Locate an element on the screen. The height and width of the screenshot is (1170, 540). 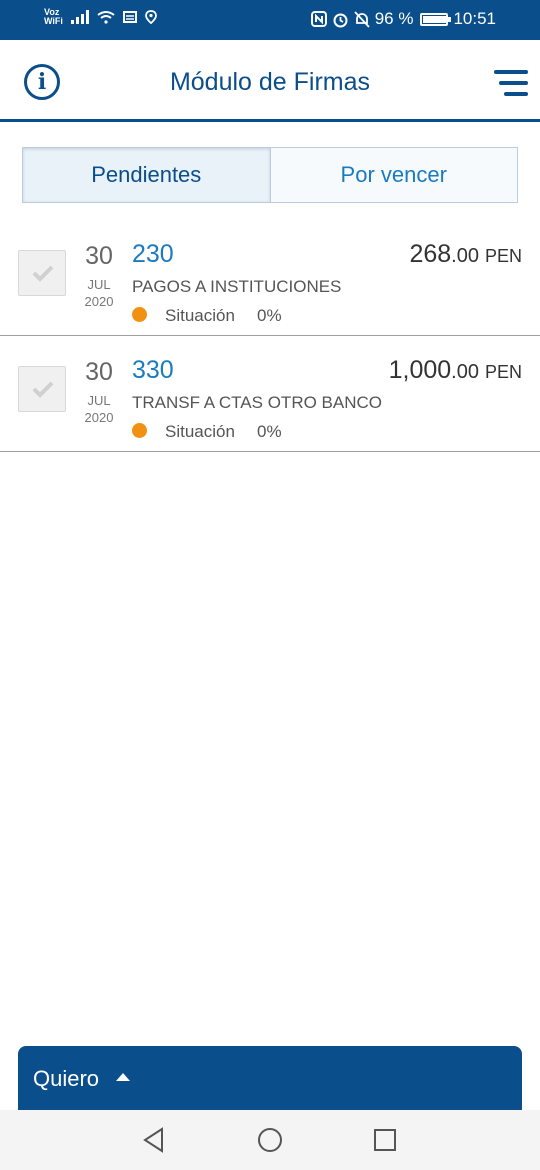
status-bar: Voz WiFi 96 % 10:51 is located at coordinates (270, 20).